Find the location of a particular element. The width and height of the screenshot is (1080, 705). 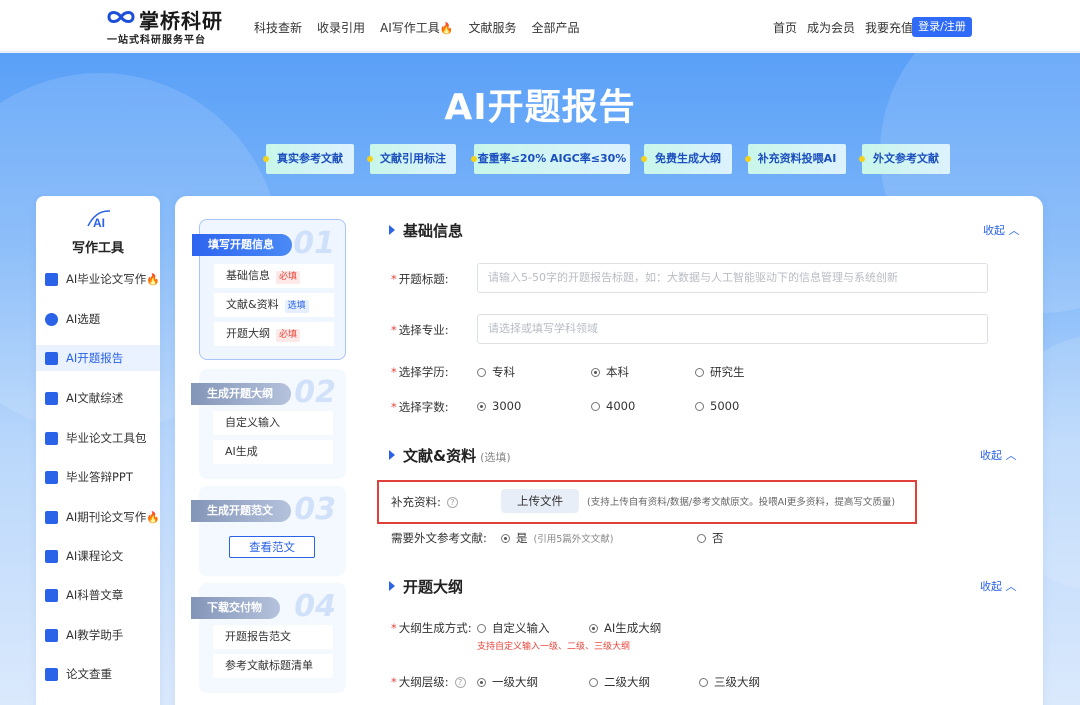

step-sub-outline: 开题大纲 必填 is located at coordinates (274, 334).